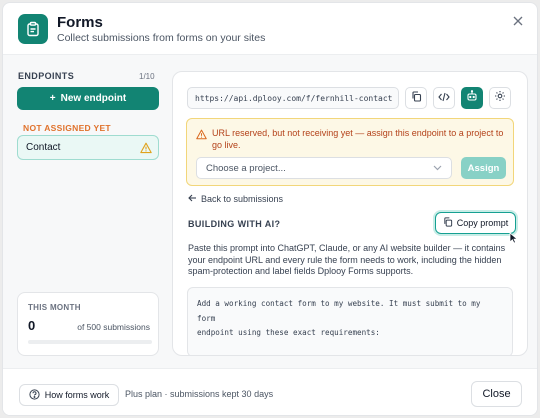 Image resolution: width=540 pixels, height=418 pixels. Describe the element at coordinates (496, 394) in the screenshot. I see `close-button: Close` at that location.